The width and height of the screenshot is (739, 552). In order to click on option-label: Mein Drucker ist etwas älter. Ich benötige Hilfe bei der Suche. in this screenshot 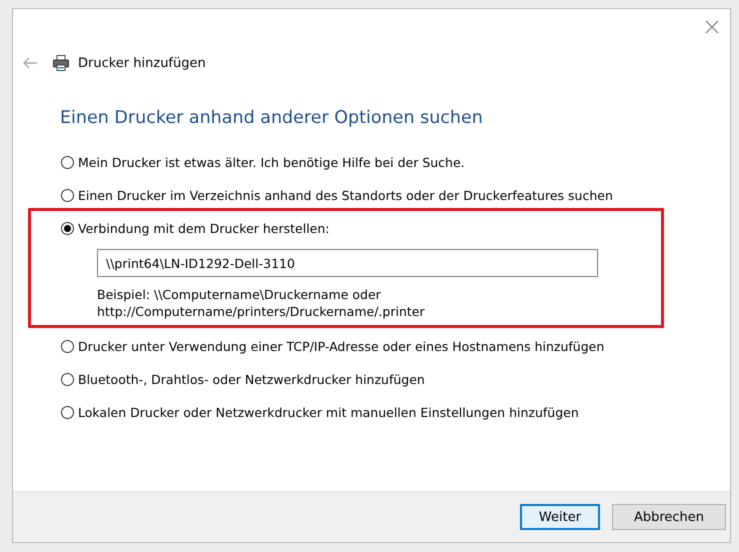, I will do `click(271, 162)`.